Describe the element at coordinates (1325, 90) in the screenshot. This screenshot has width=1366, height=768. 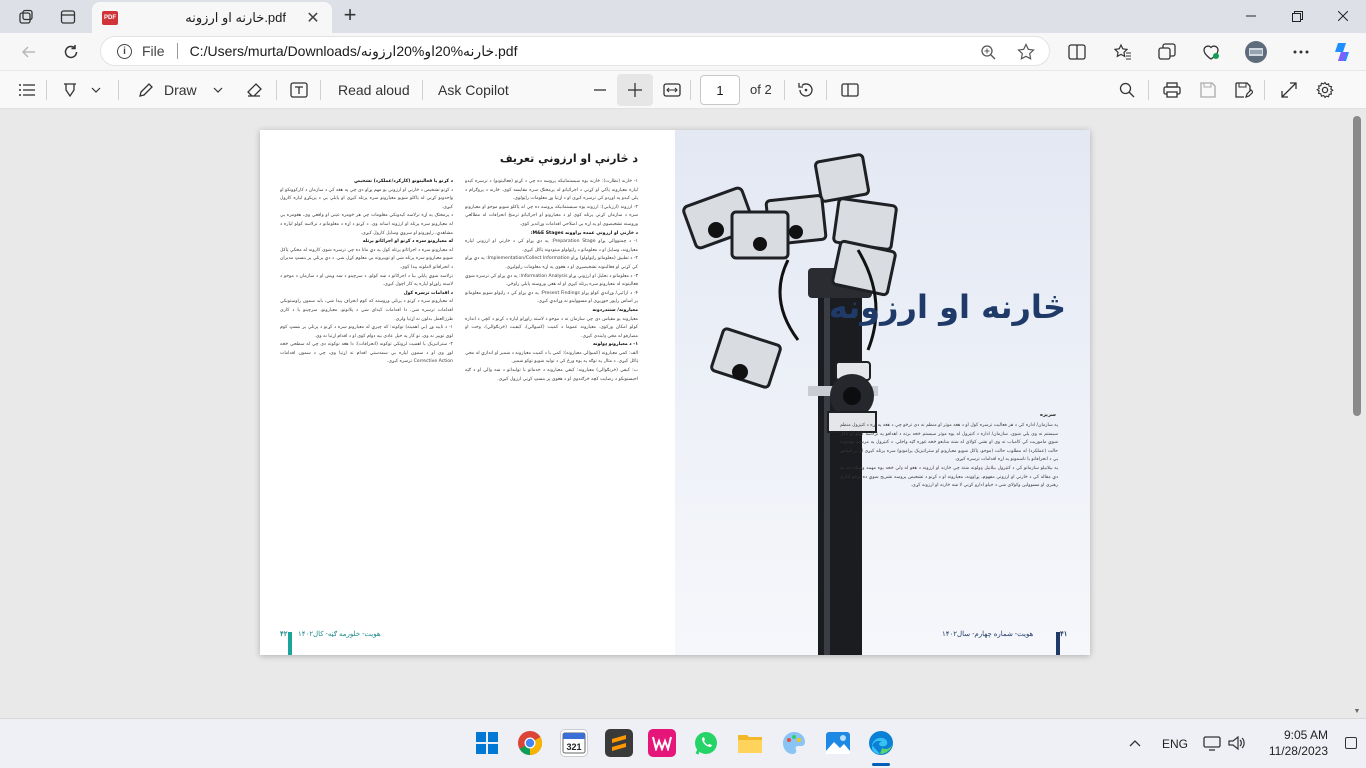
I see `settings-gear-icon` at that location.